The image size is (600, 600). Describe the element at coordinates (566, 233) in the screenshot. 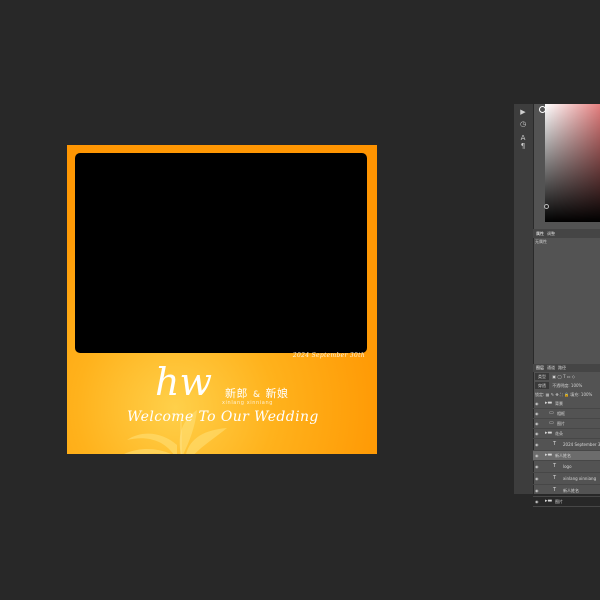

I see `properties-tabs: 属性 调整` at that location.